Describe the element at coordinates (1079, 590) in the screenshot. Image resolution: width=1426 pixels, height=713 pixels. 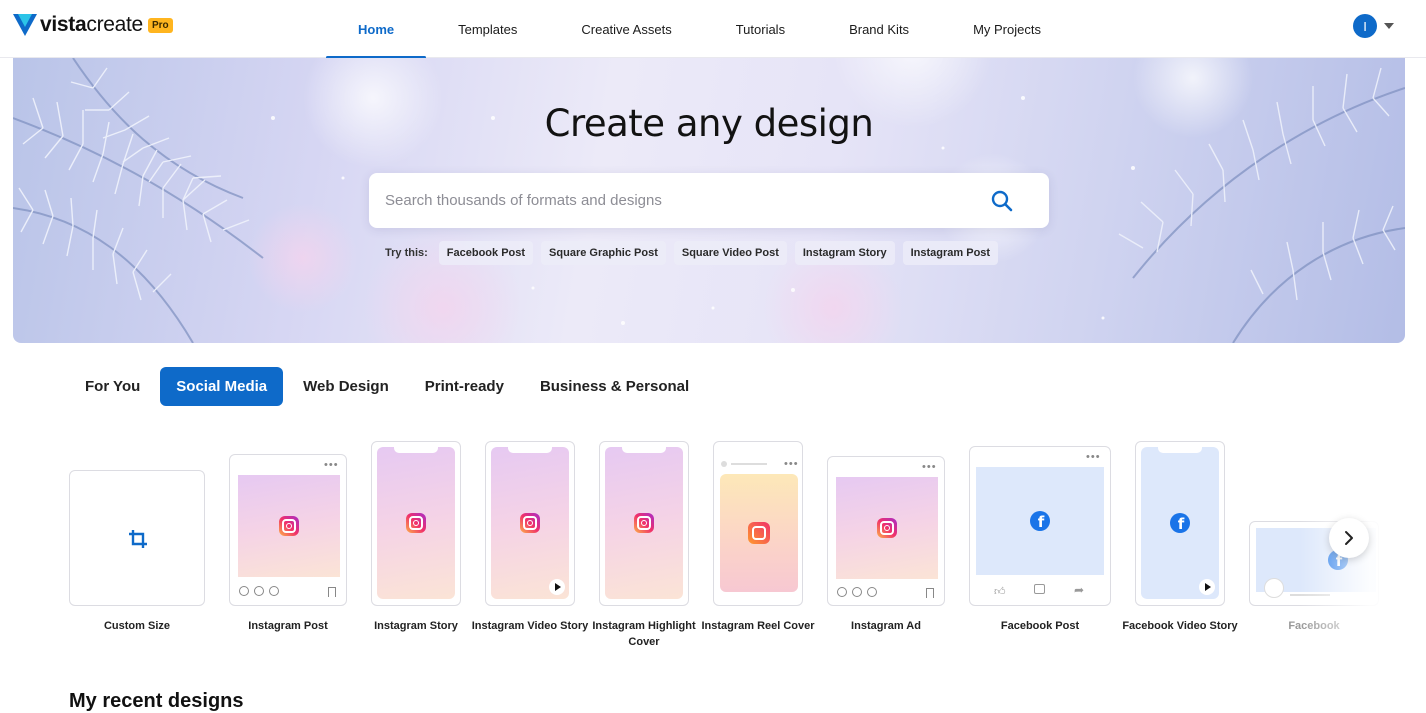
I see `share-icon: ➦` at that location.